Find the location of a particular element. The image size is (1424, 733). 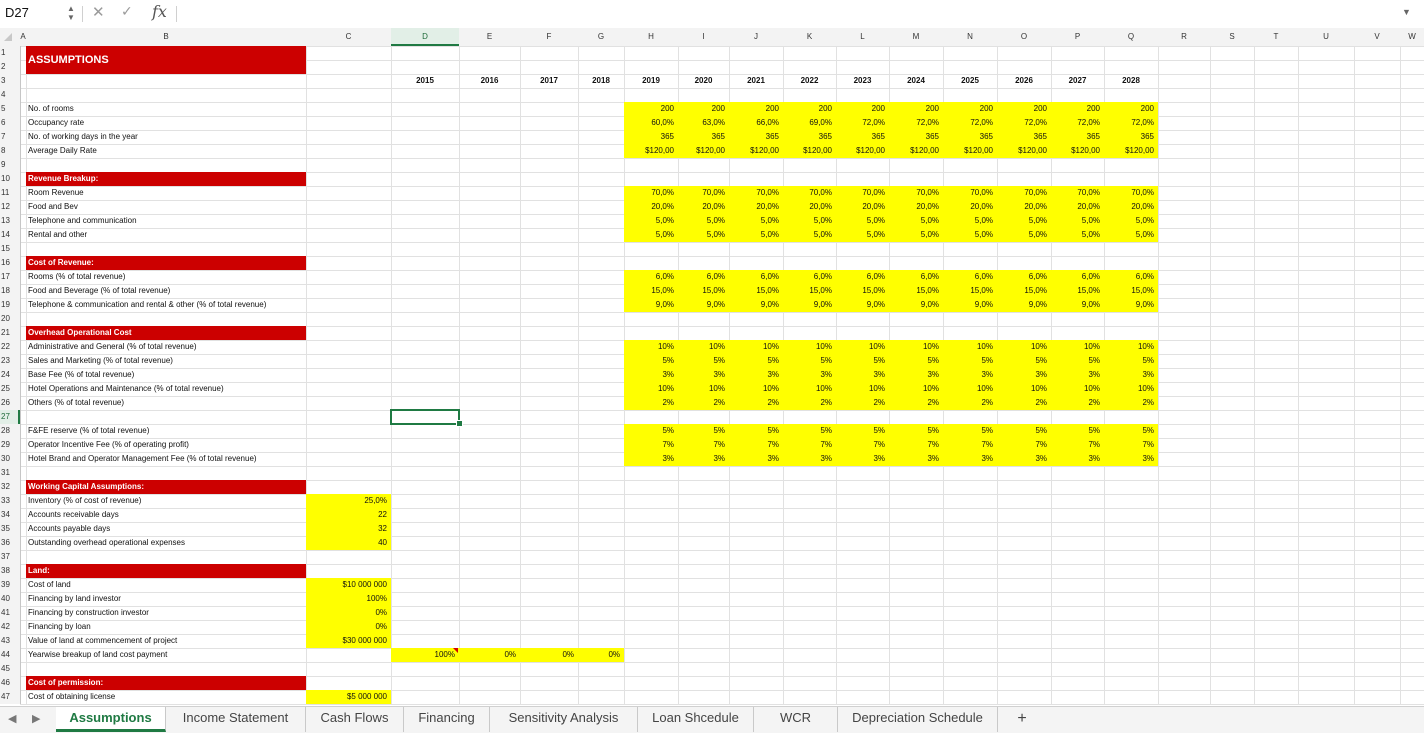

column-header-s: S is located at coordinates (1232, 37).